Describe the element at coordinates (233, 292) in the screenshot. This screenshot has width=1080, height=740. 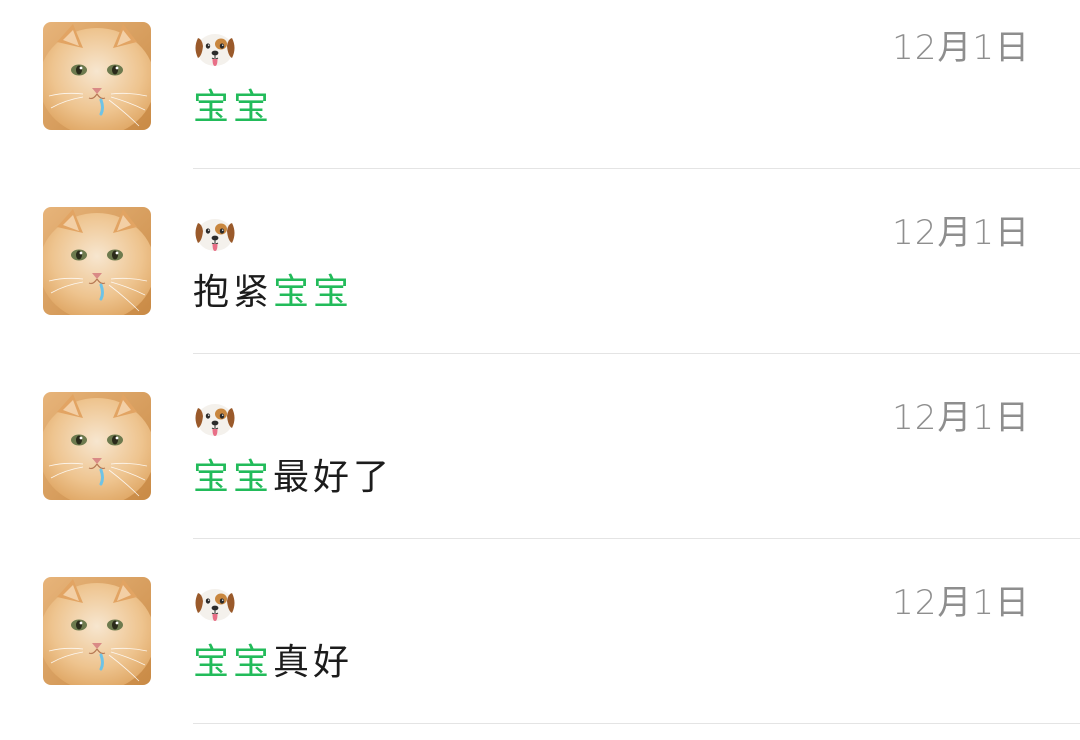
I see `message-text: 抱紧` at that location.